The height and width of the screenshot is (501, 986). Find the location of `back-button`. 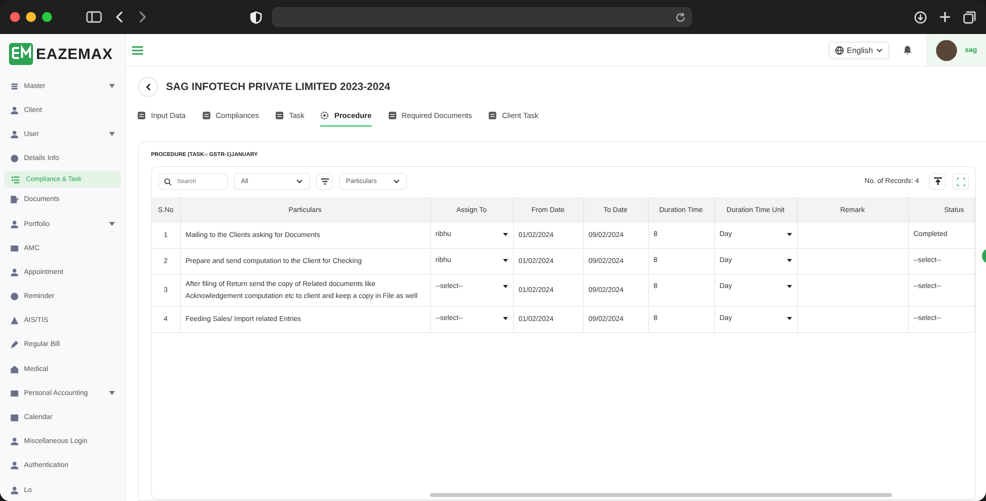

back-button is located at coordinates (148, 87).